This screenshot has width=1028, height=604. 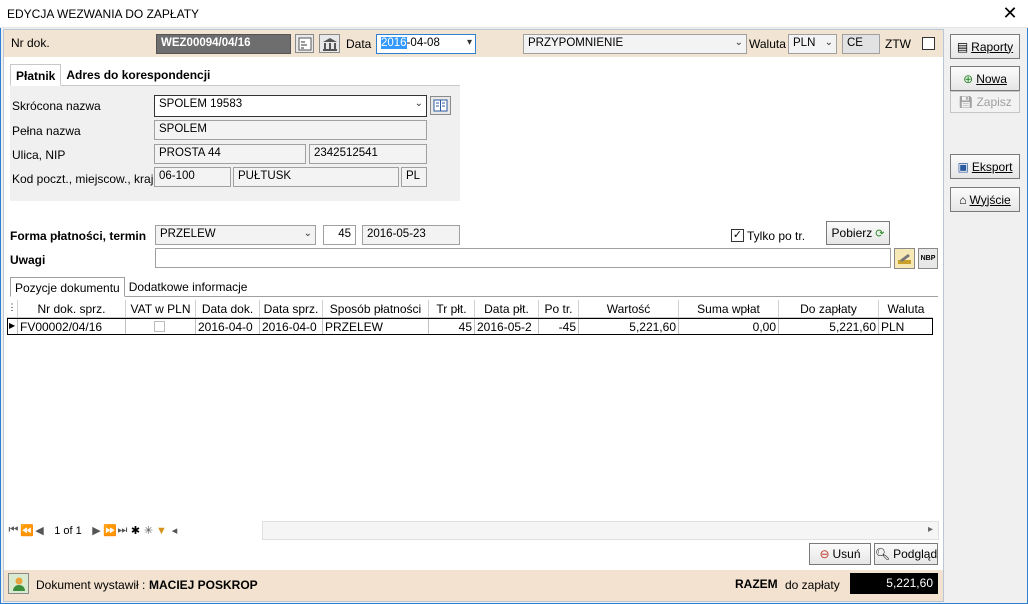 I want to click on column-header: Data płt., so click(x=507, y=308).